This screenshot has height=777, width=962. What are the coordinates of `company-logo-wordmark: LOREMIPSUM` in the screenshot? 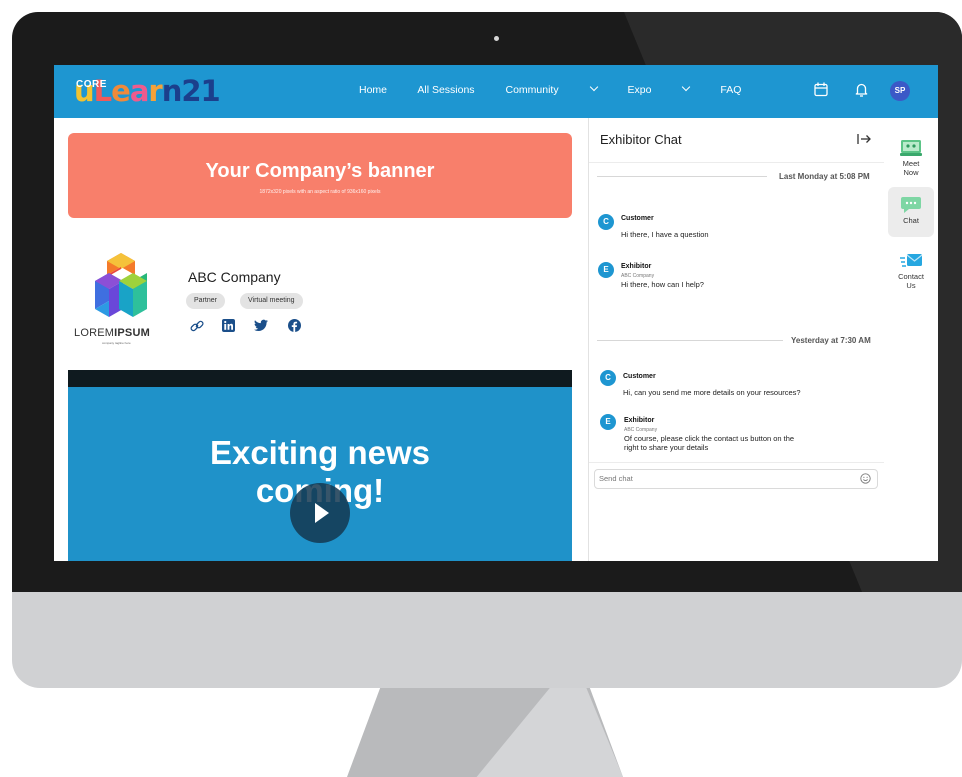 It's located at (112, 333).